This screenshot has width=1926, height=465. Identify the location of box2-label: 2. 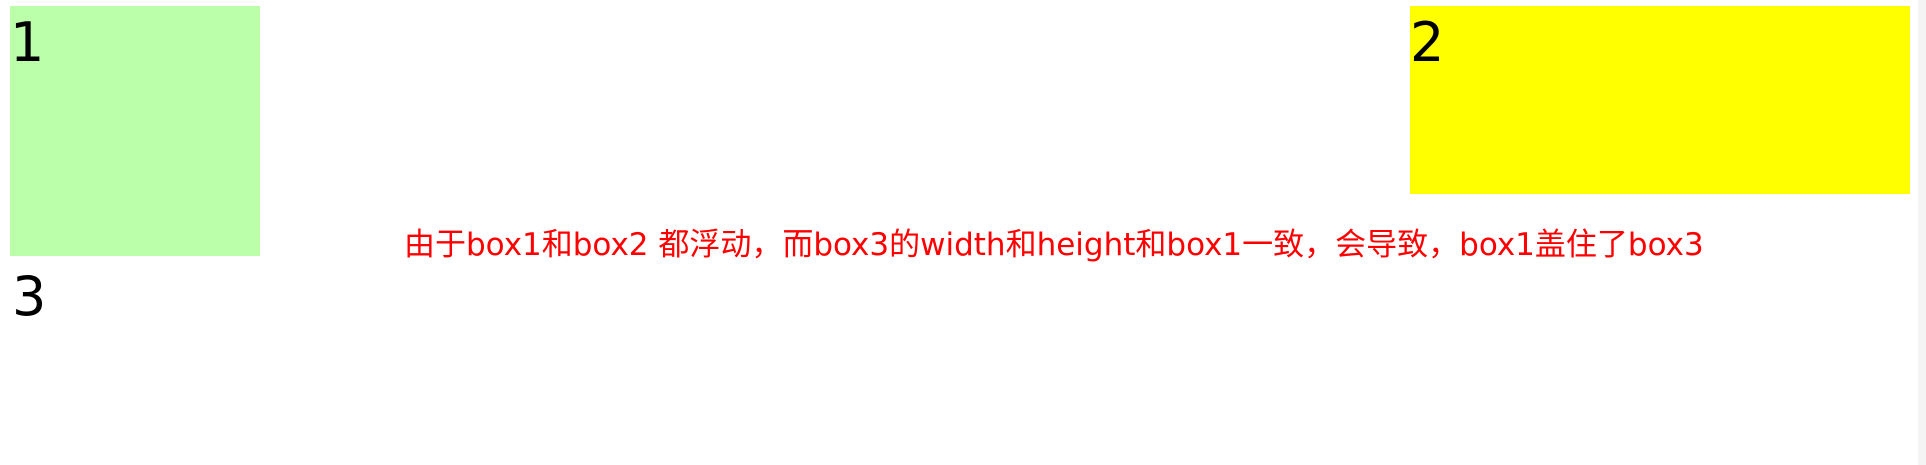
(1427, 42).